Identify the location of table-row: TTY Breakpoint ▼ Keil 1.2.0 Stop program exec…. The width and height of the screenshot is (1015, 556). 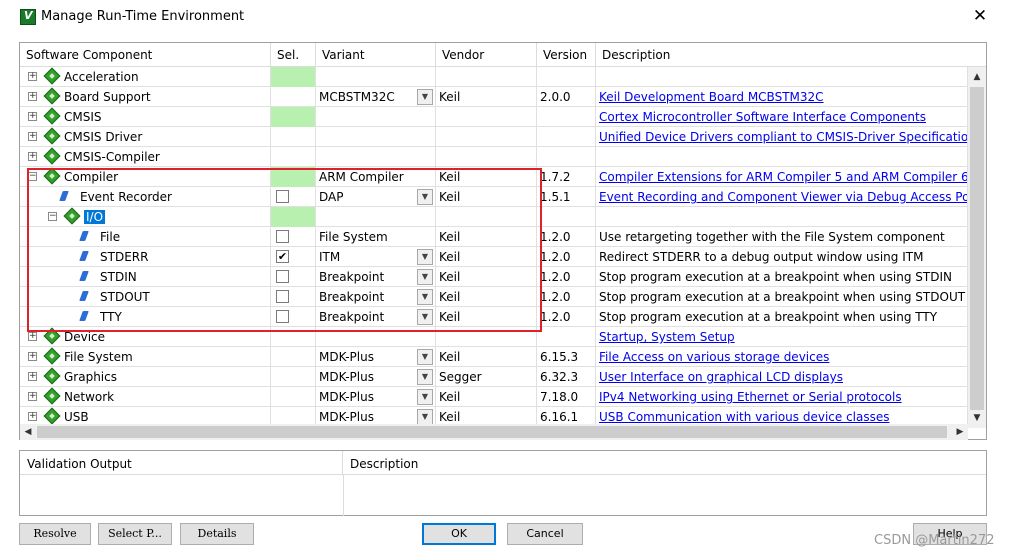
(494, 317).